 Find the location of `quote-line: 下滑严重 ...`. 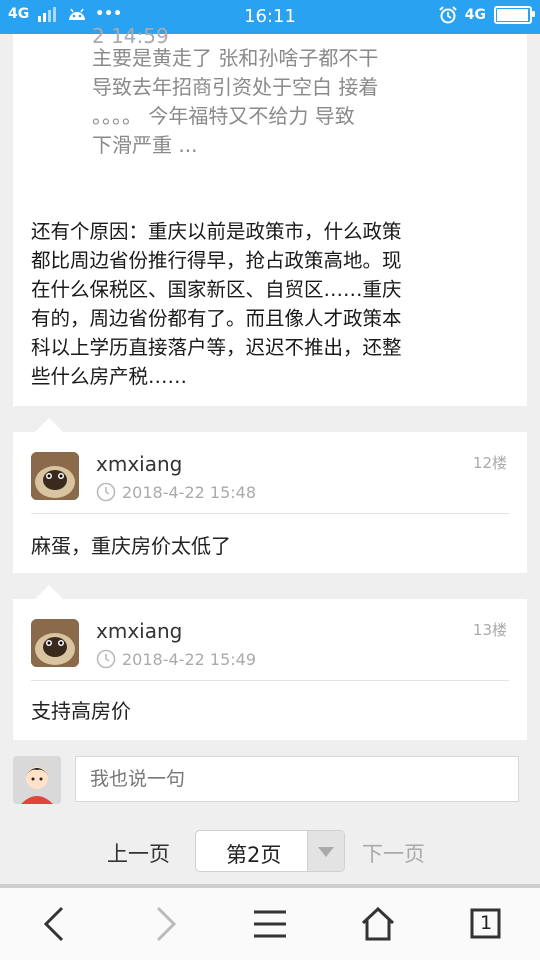

quote-line: 下滑严重 ... is located at coordinates (145, 145).